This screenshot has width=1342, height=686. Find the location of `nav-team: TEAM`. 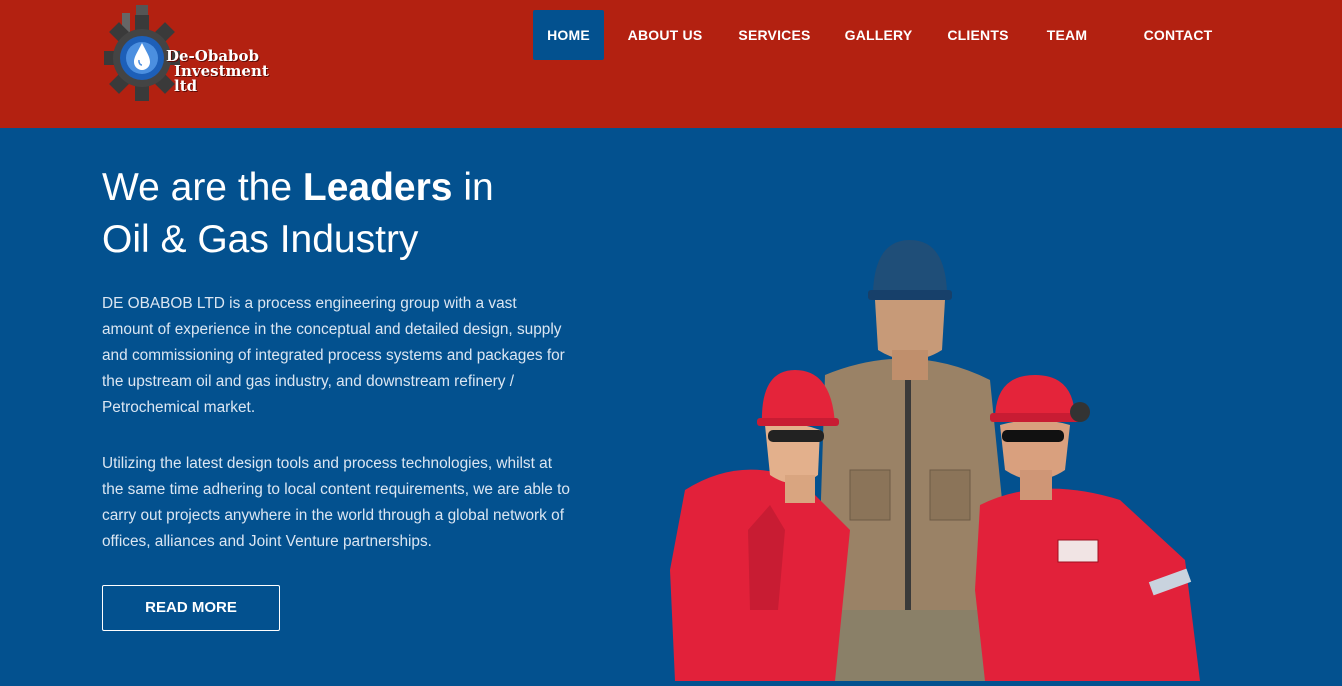

nav-team: TEAM is located at coordinates (1067, 35).